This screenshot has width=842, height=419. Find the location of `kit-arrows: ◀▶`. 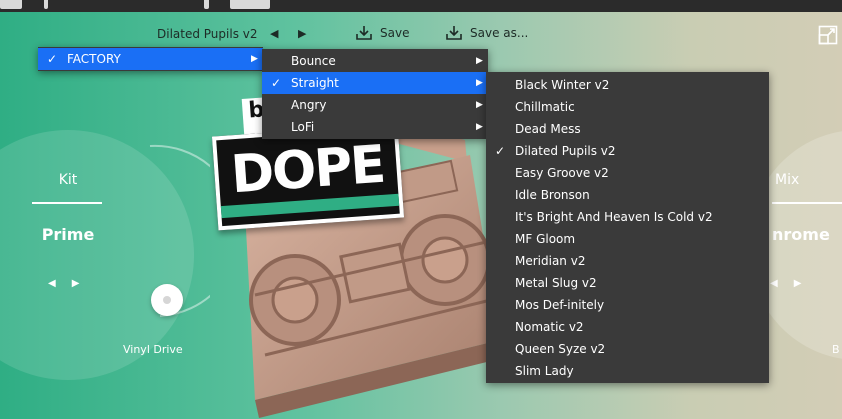

kit-arrows: ◀▶ is located at coordinates (71, 283).